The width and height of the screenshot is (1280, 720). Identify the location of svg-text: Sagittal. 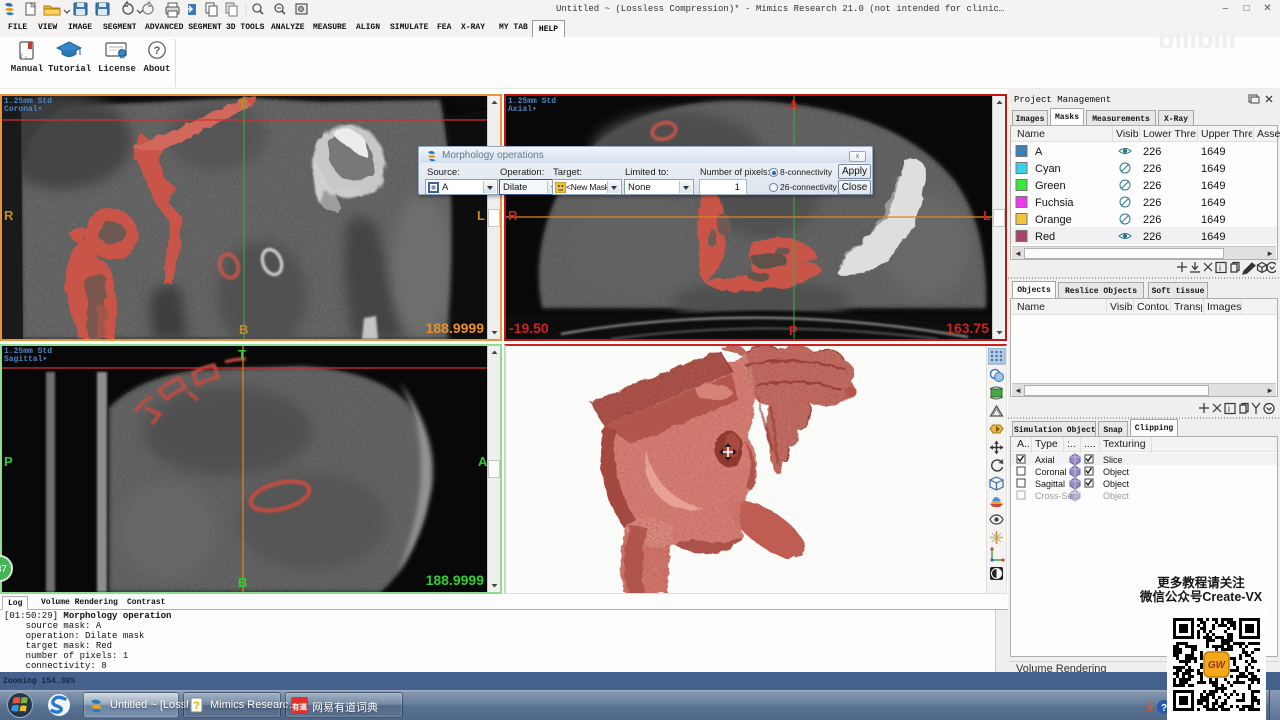
(1050, 484).